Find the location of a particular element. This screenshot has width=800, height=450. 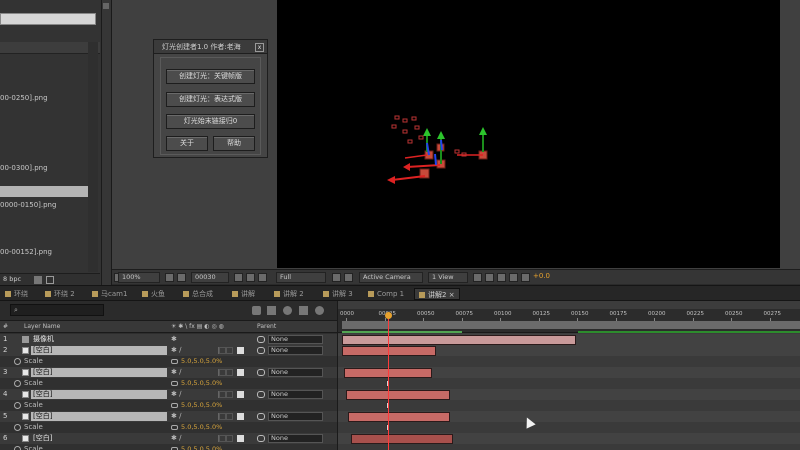

current-time-line is located at coordinates (388, 384).